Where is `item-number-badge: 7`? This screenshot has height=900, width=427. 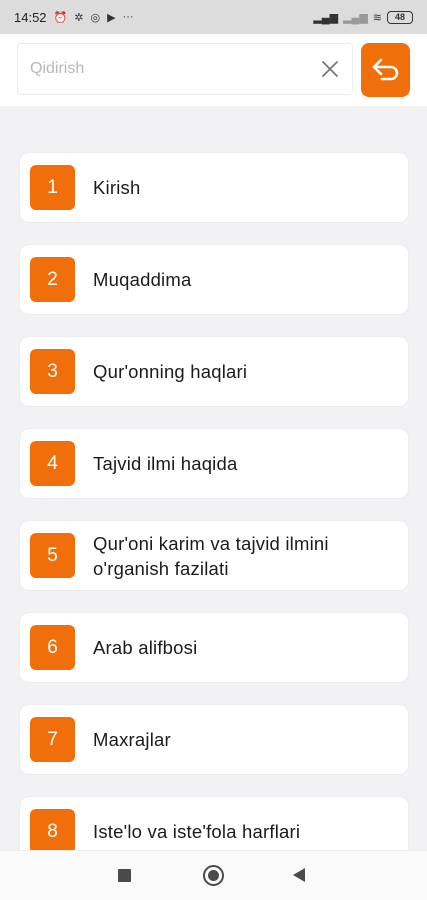
item-number-badge: 7 is located at coordinates (52, 739).